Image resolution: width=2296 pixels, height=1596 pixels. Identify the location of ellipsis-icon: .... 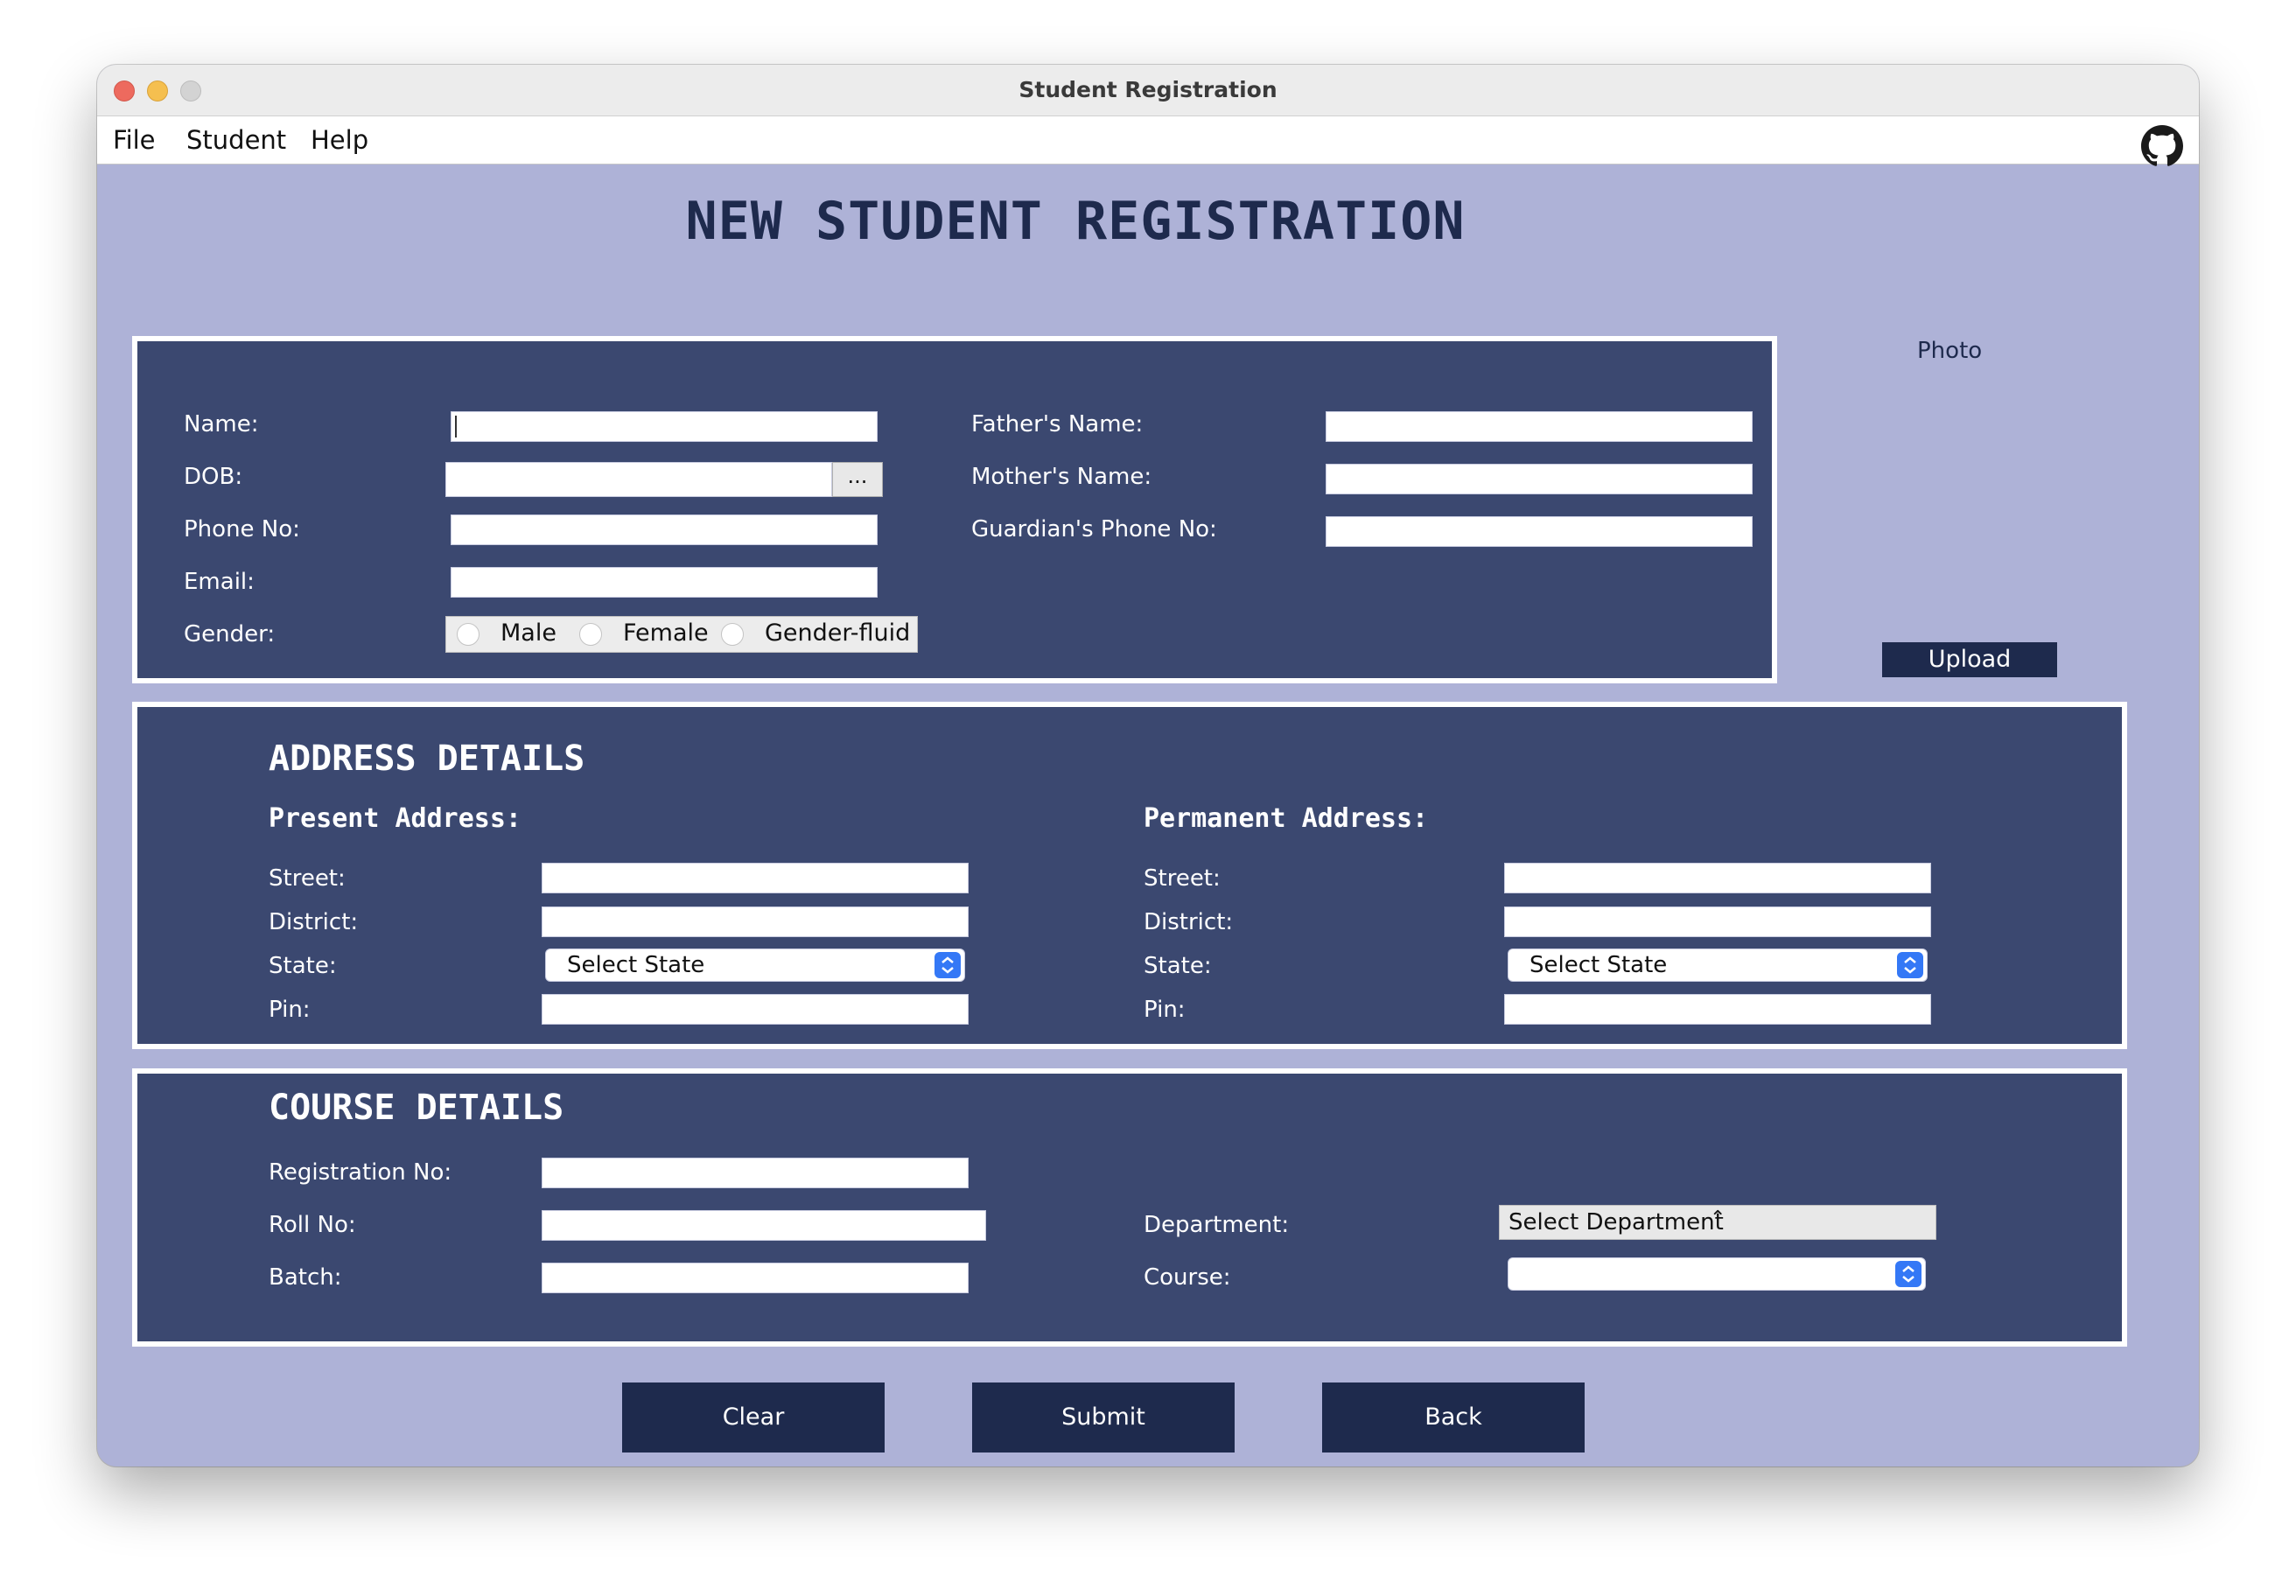
(857, 476).